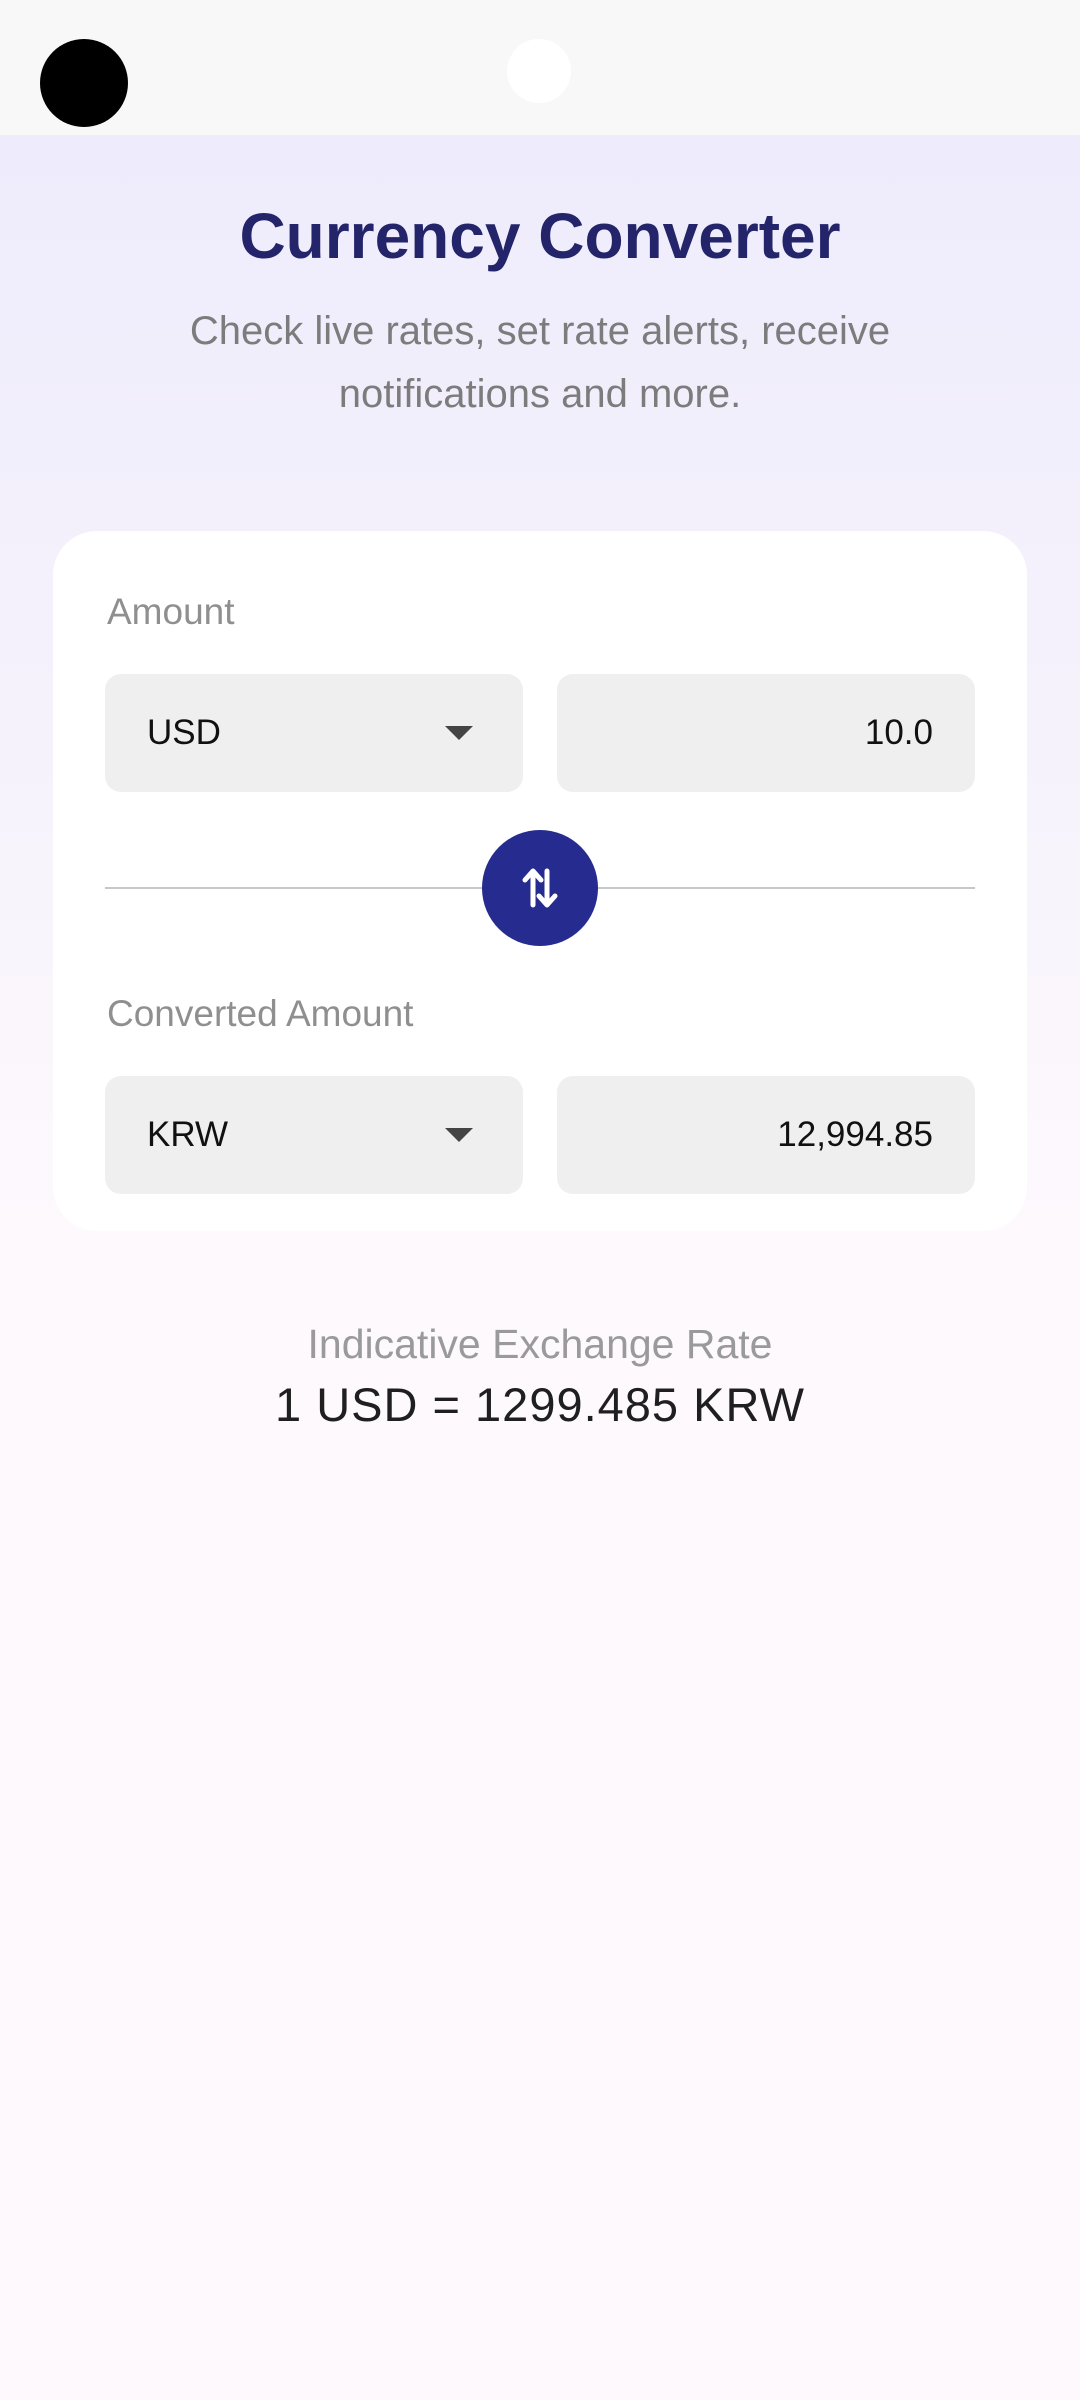 This screenshot has width=1080, height=2400. Describe the element at coordinates (260, 1013) in the screenshot. I see `converted-amount-label: Converted Amount` at that location.